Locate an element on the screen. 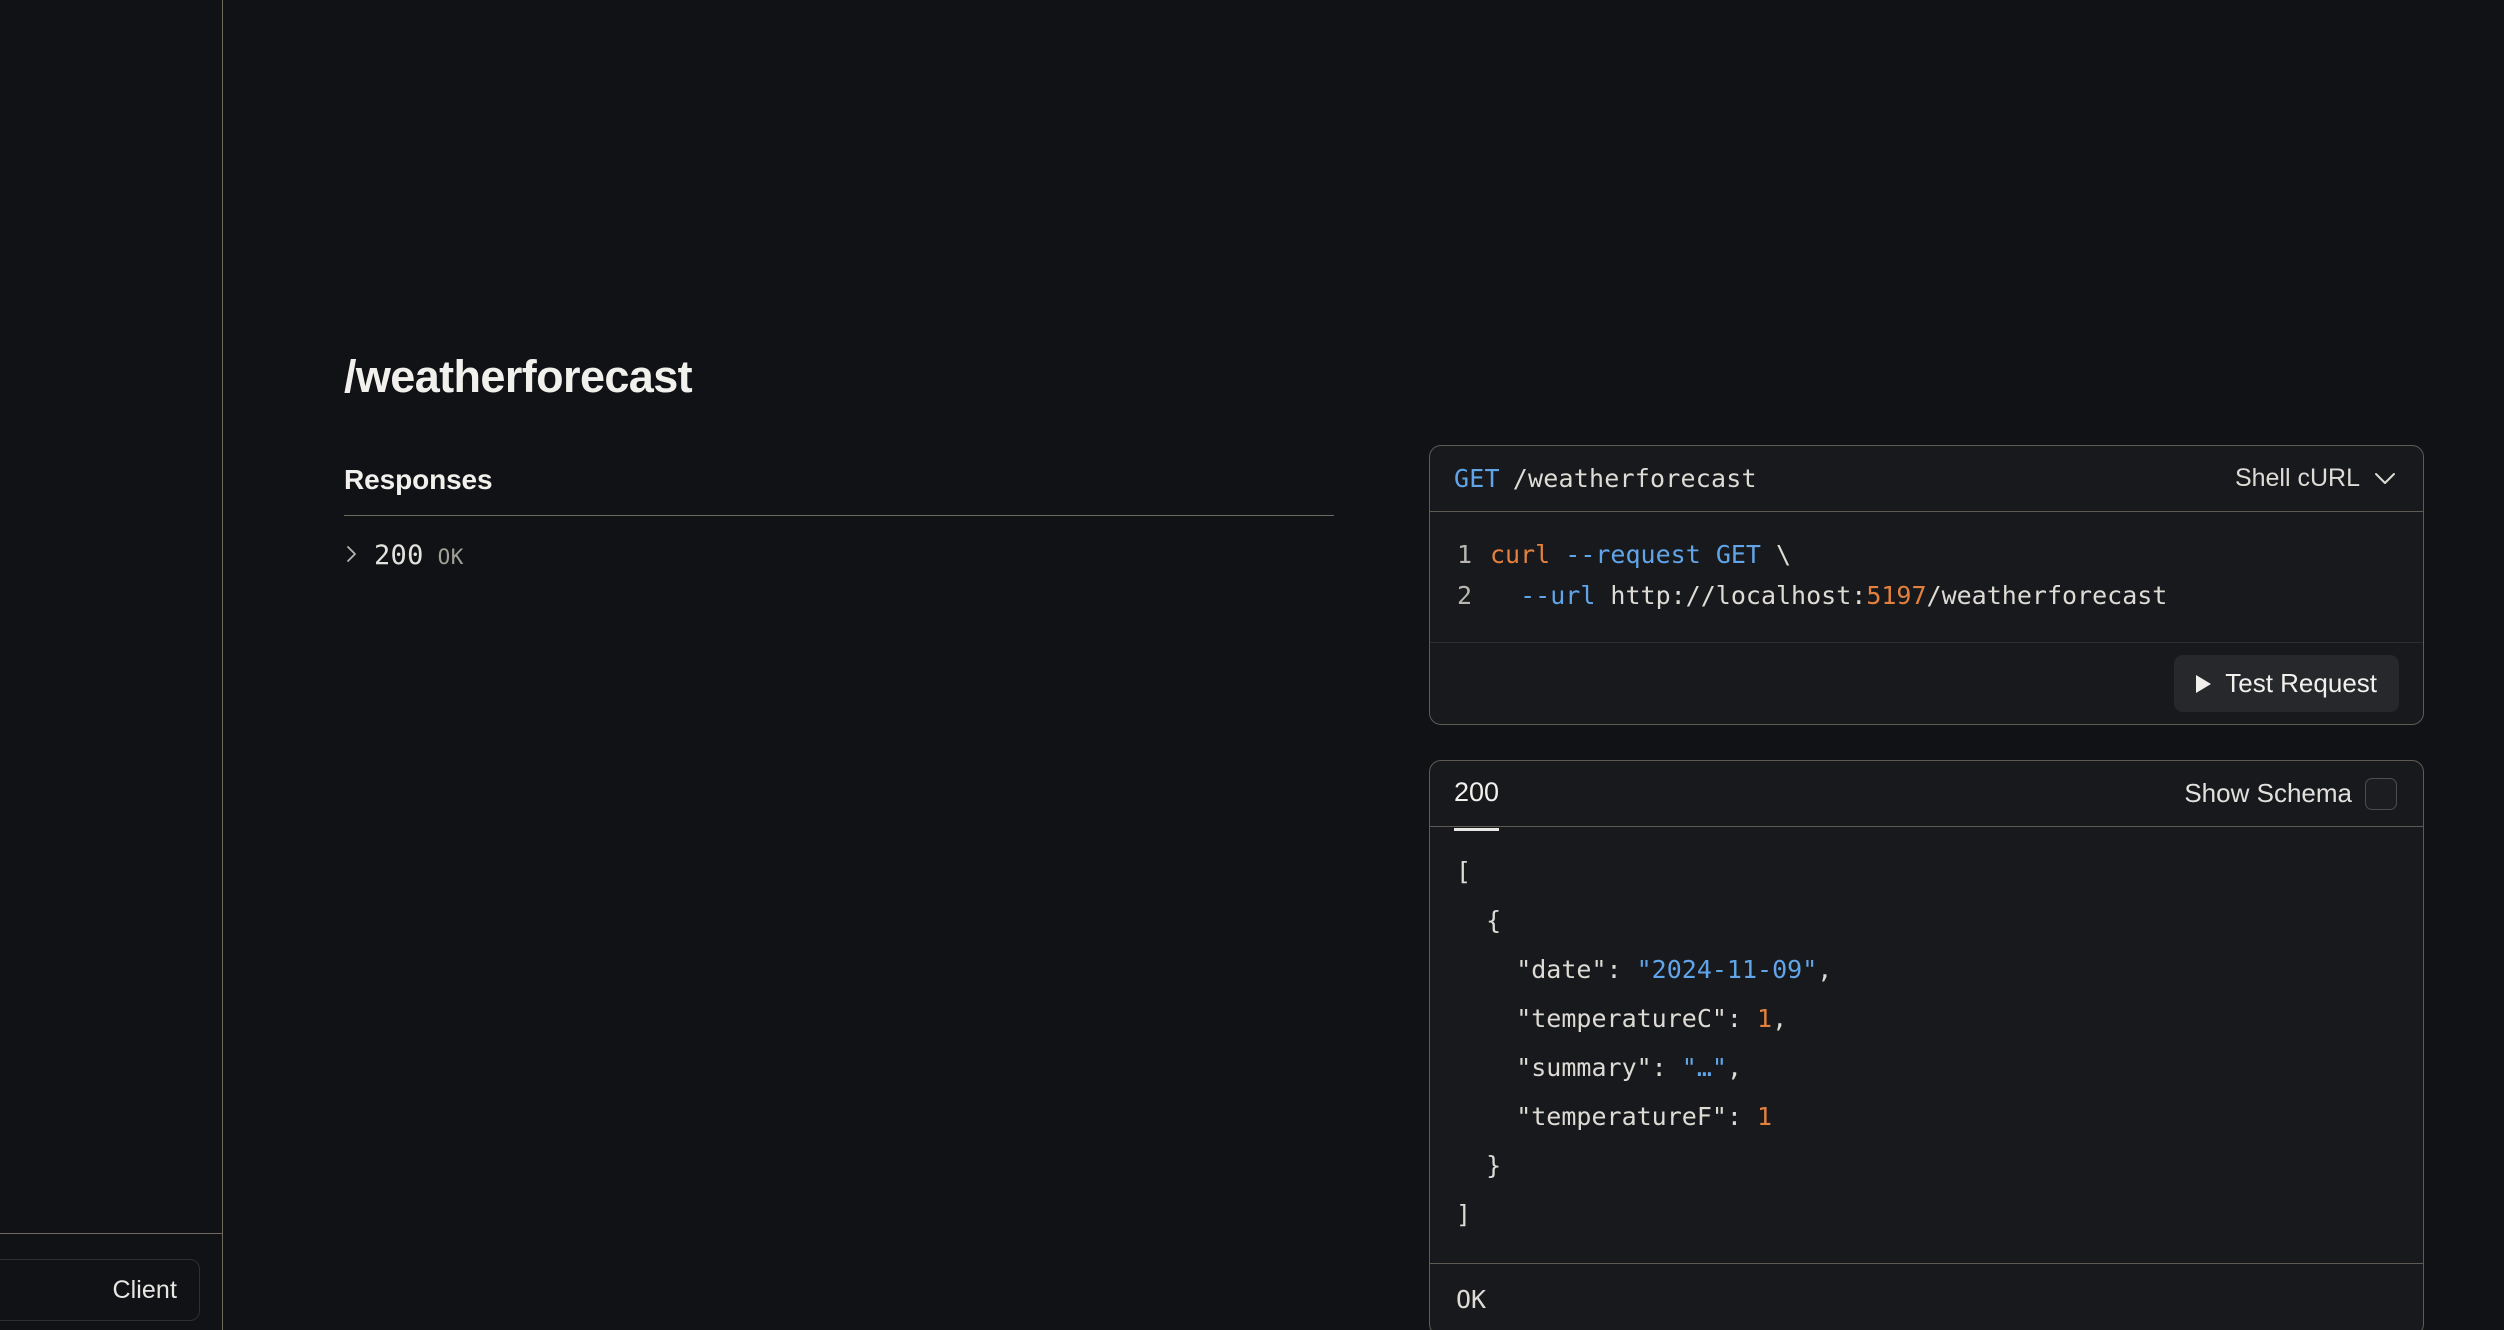  response-status-code: 200 is located at coordinates (399, 555).